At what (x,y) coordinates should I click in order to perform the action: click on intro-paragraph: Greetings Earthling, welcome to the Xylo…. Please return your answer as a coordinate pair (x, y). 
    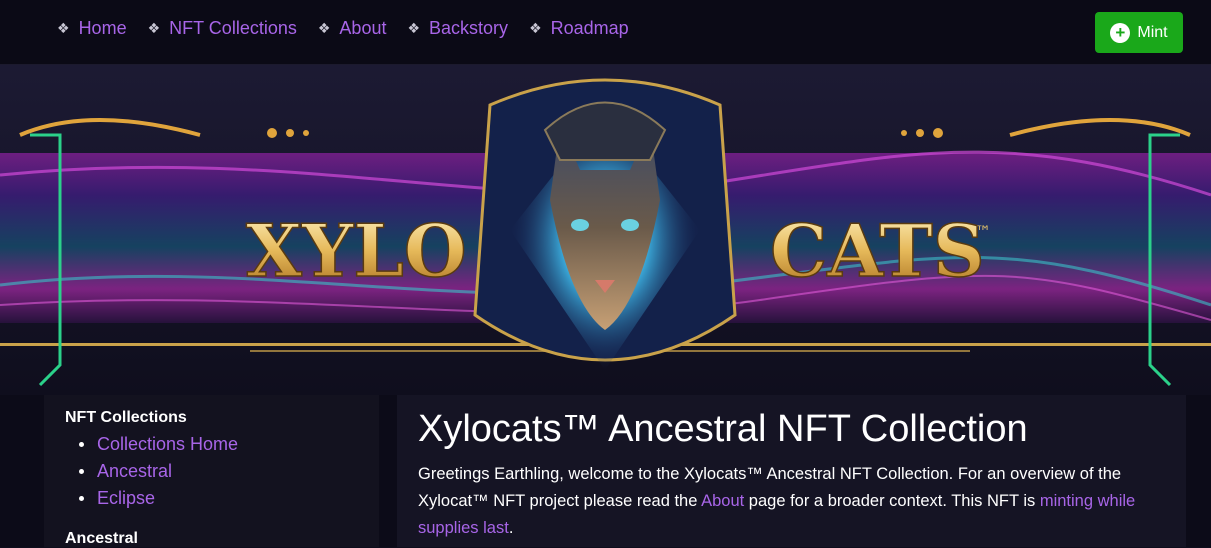
    Looking at the image, I should click on (788, 501).